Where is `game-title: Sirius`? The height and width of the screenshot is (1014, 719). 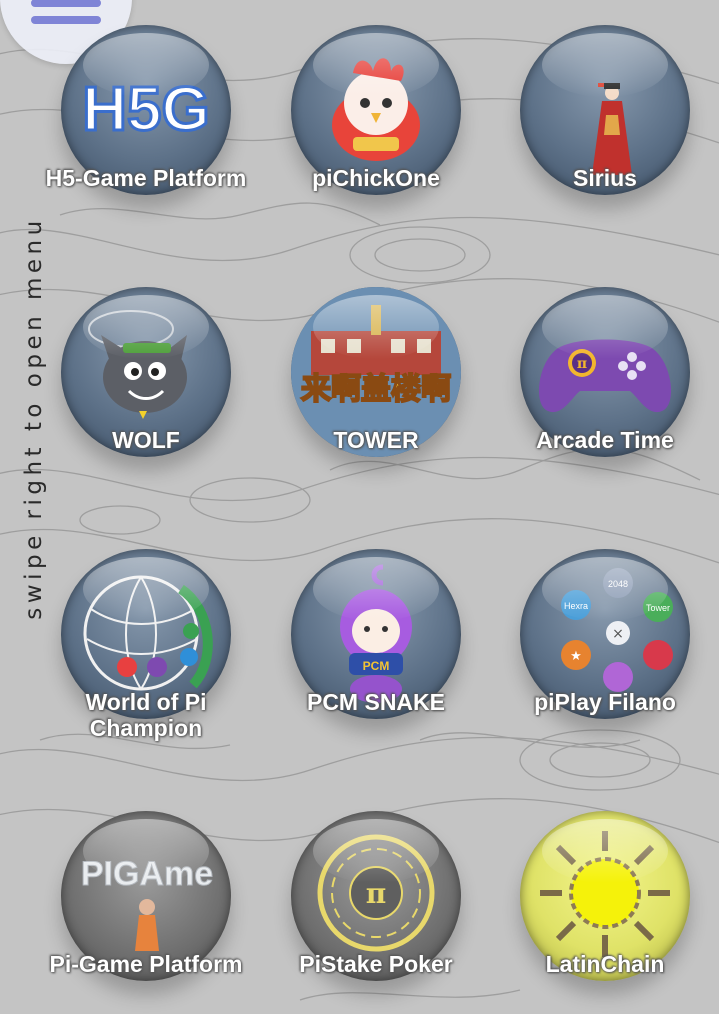
game-title: Sirius is located at coordinates (605, 178).